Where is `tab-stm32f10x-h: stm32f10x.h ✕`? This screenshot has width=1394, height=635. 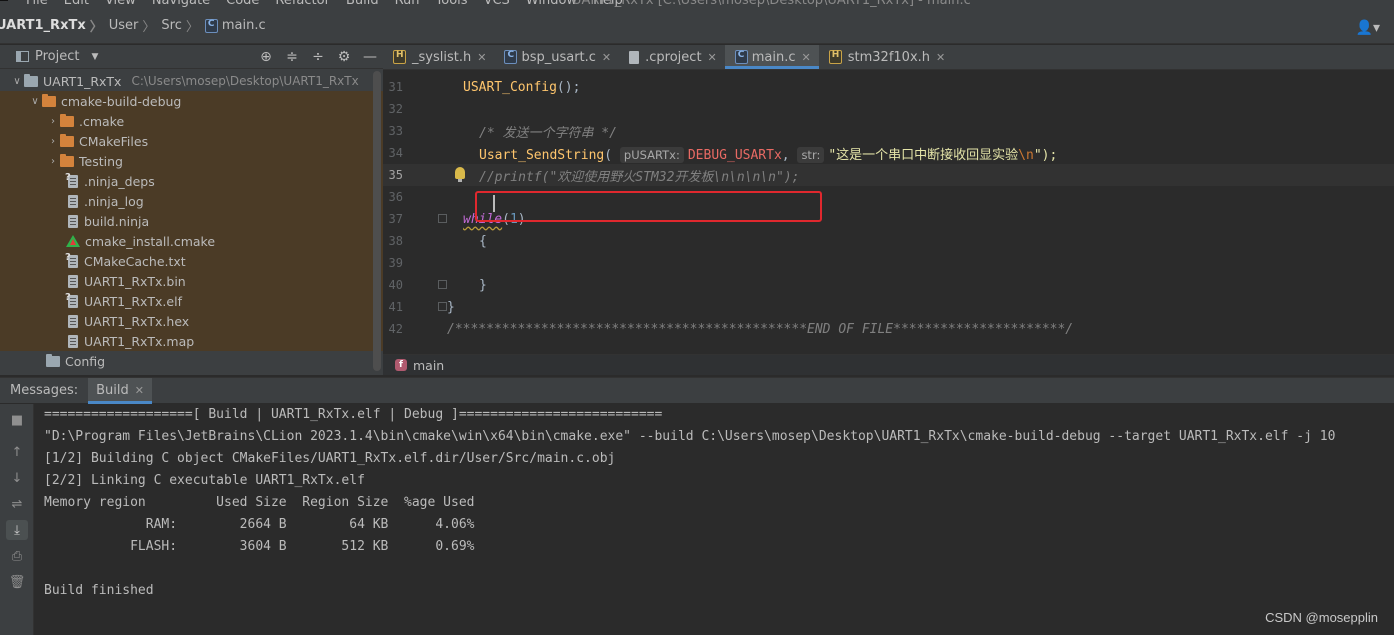 tab-stm32f10x-h: stm32f10x.h ✕ is located at coordinates (886, 57).